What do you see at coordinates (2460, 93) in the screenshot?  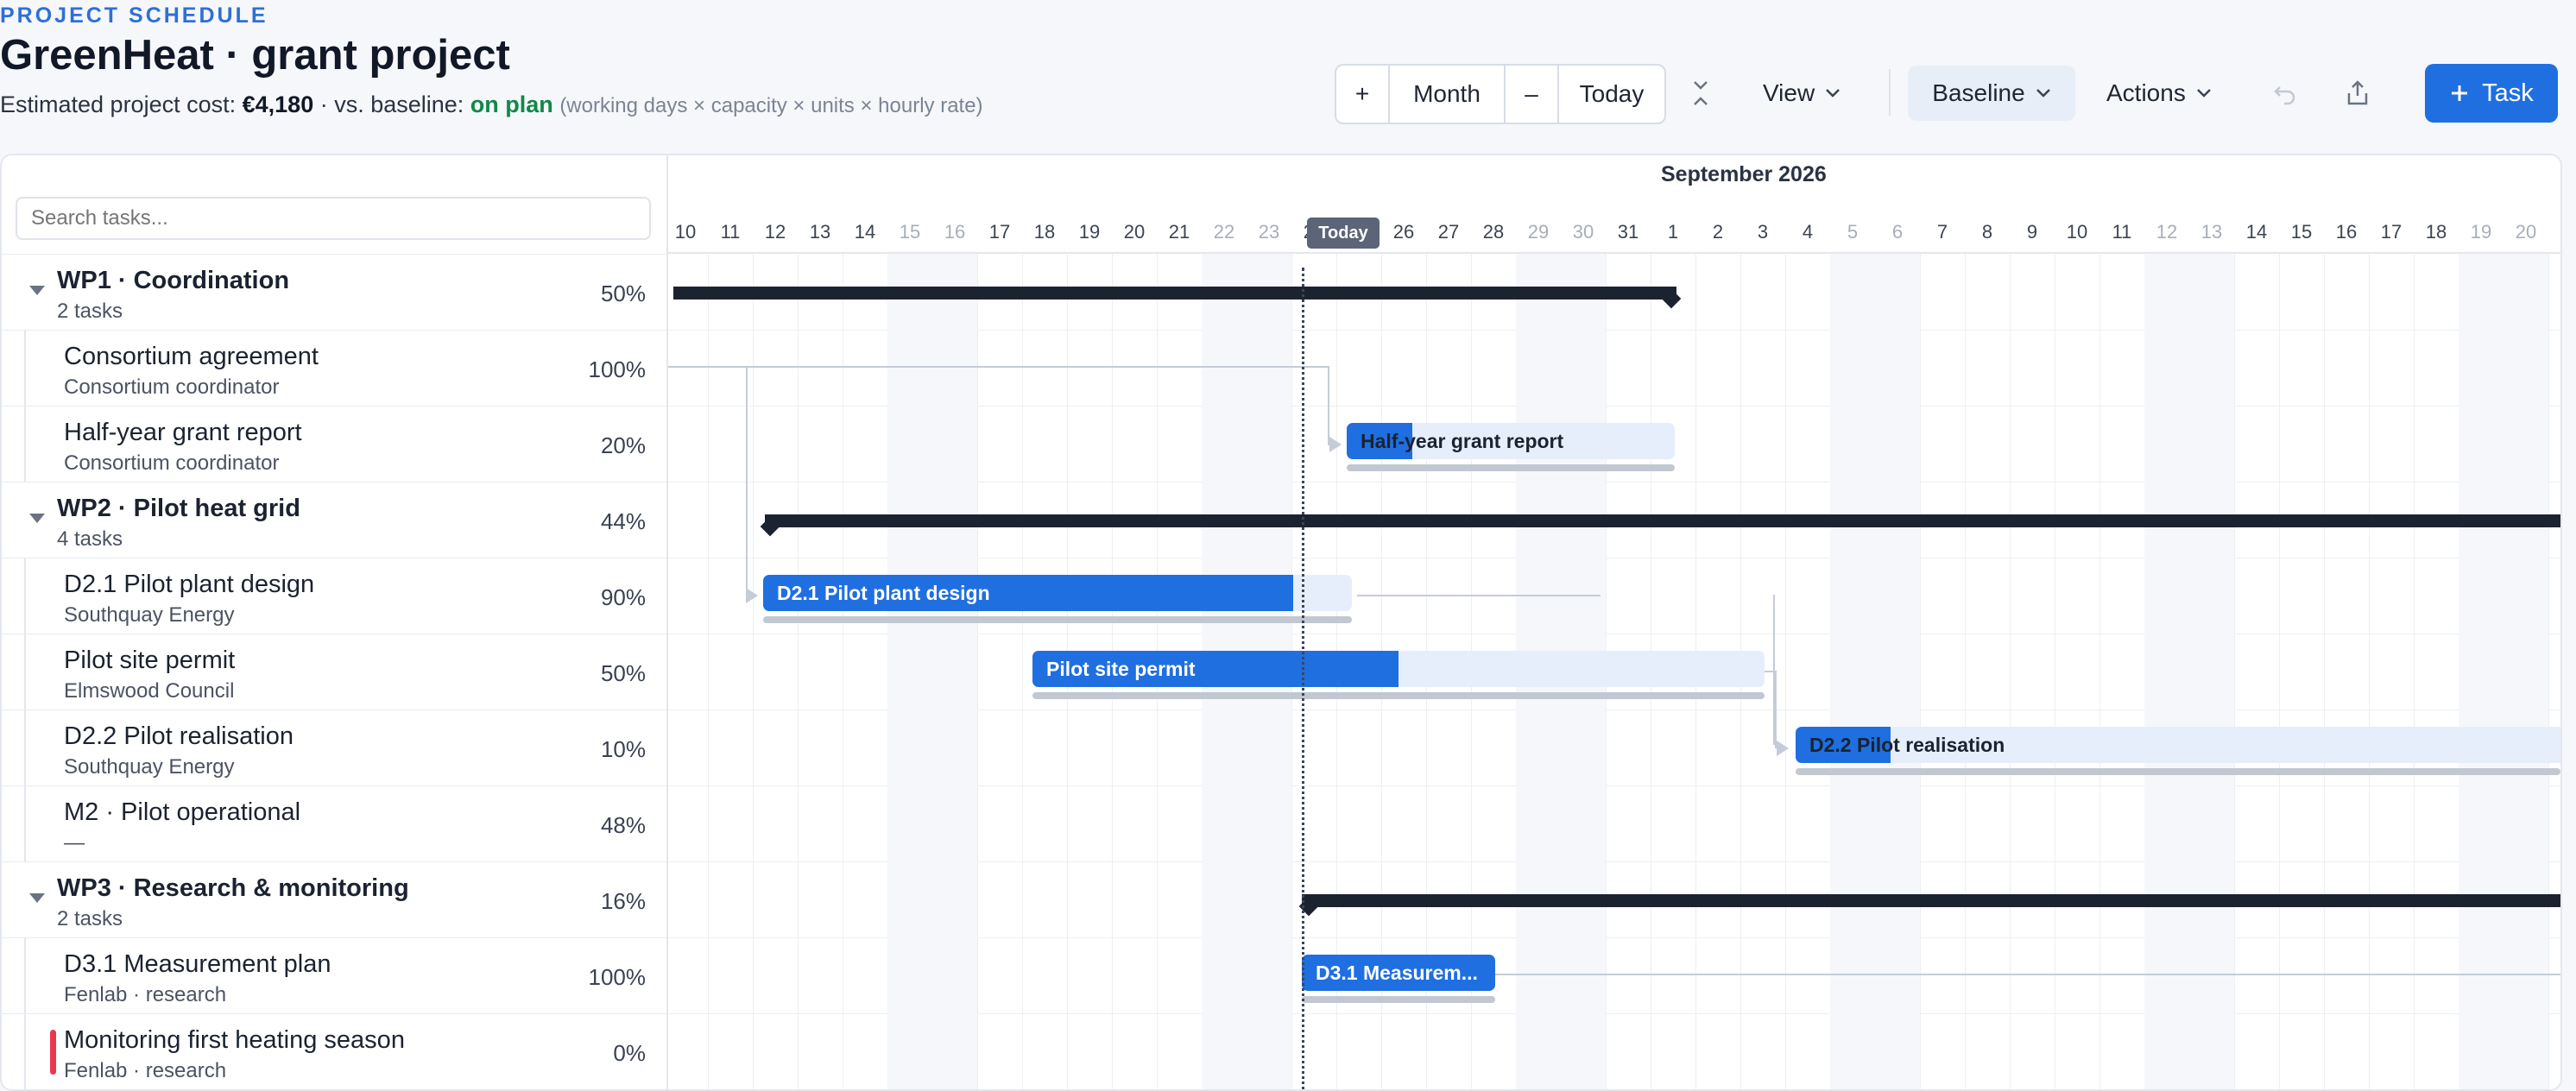 I see `plus-icon` at bounding box center [2460, 93].